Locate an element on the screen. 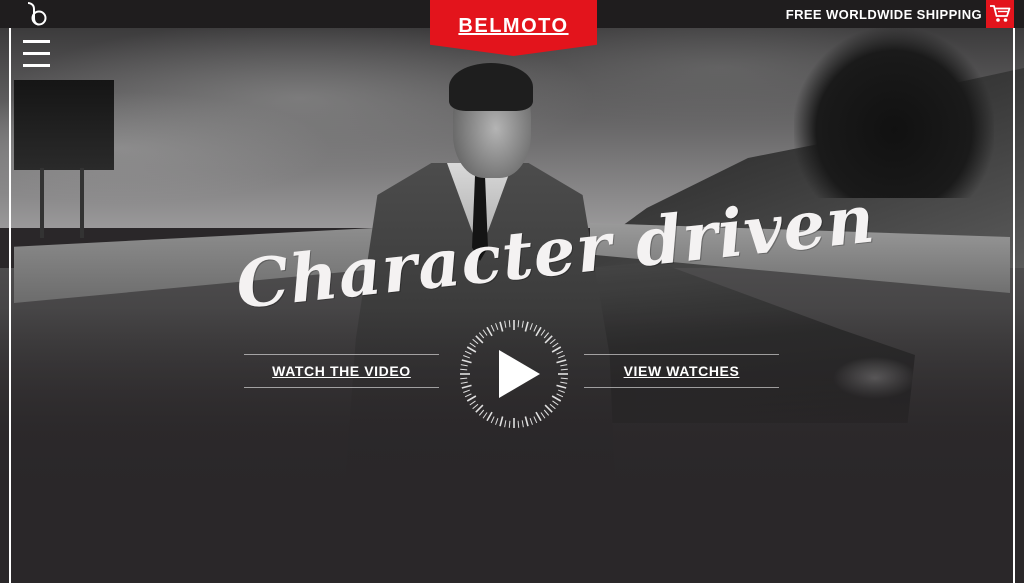 This screenshot has height=583, width=1024. belmoto-b-logo-icon is located at coordinates (37, 14).